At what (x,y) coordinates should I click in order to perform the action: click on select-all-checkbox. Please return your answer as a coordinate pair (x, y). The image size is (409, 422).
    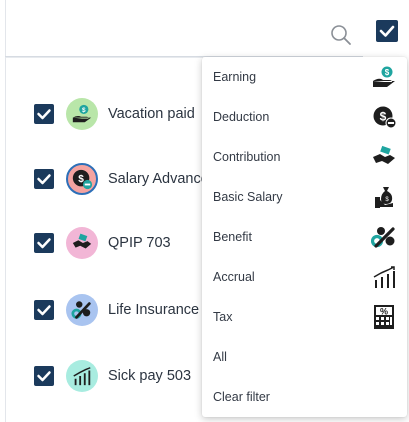
    Looking at the image, I should click on (387, 31).